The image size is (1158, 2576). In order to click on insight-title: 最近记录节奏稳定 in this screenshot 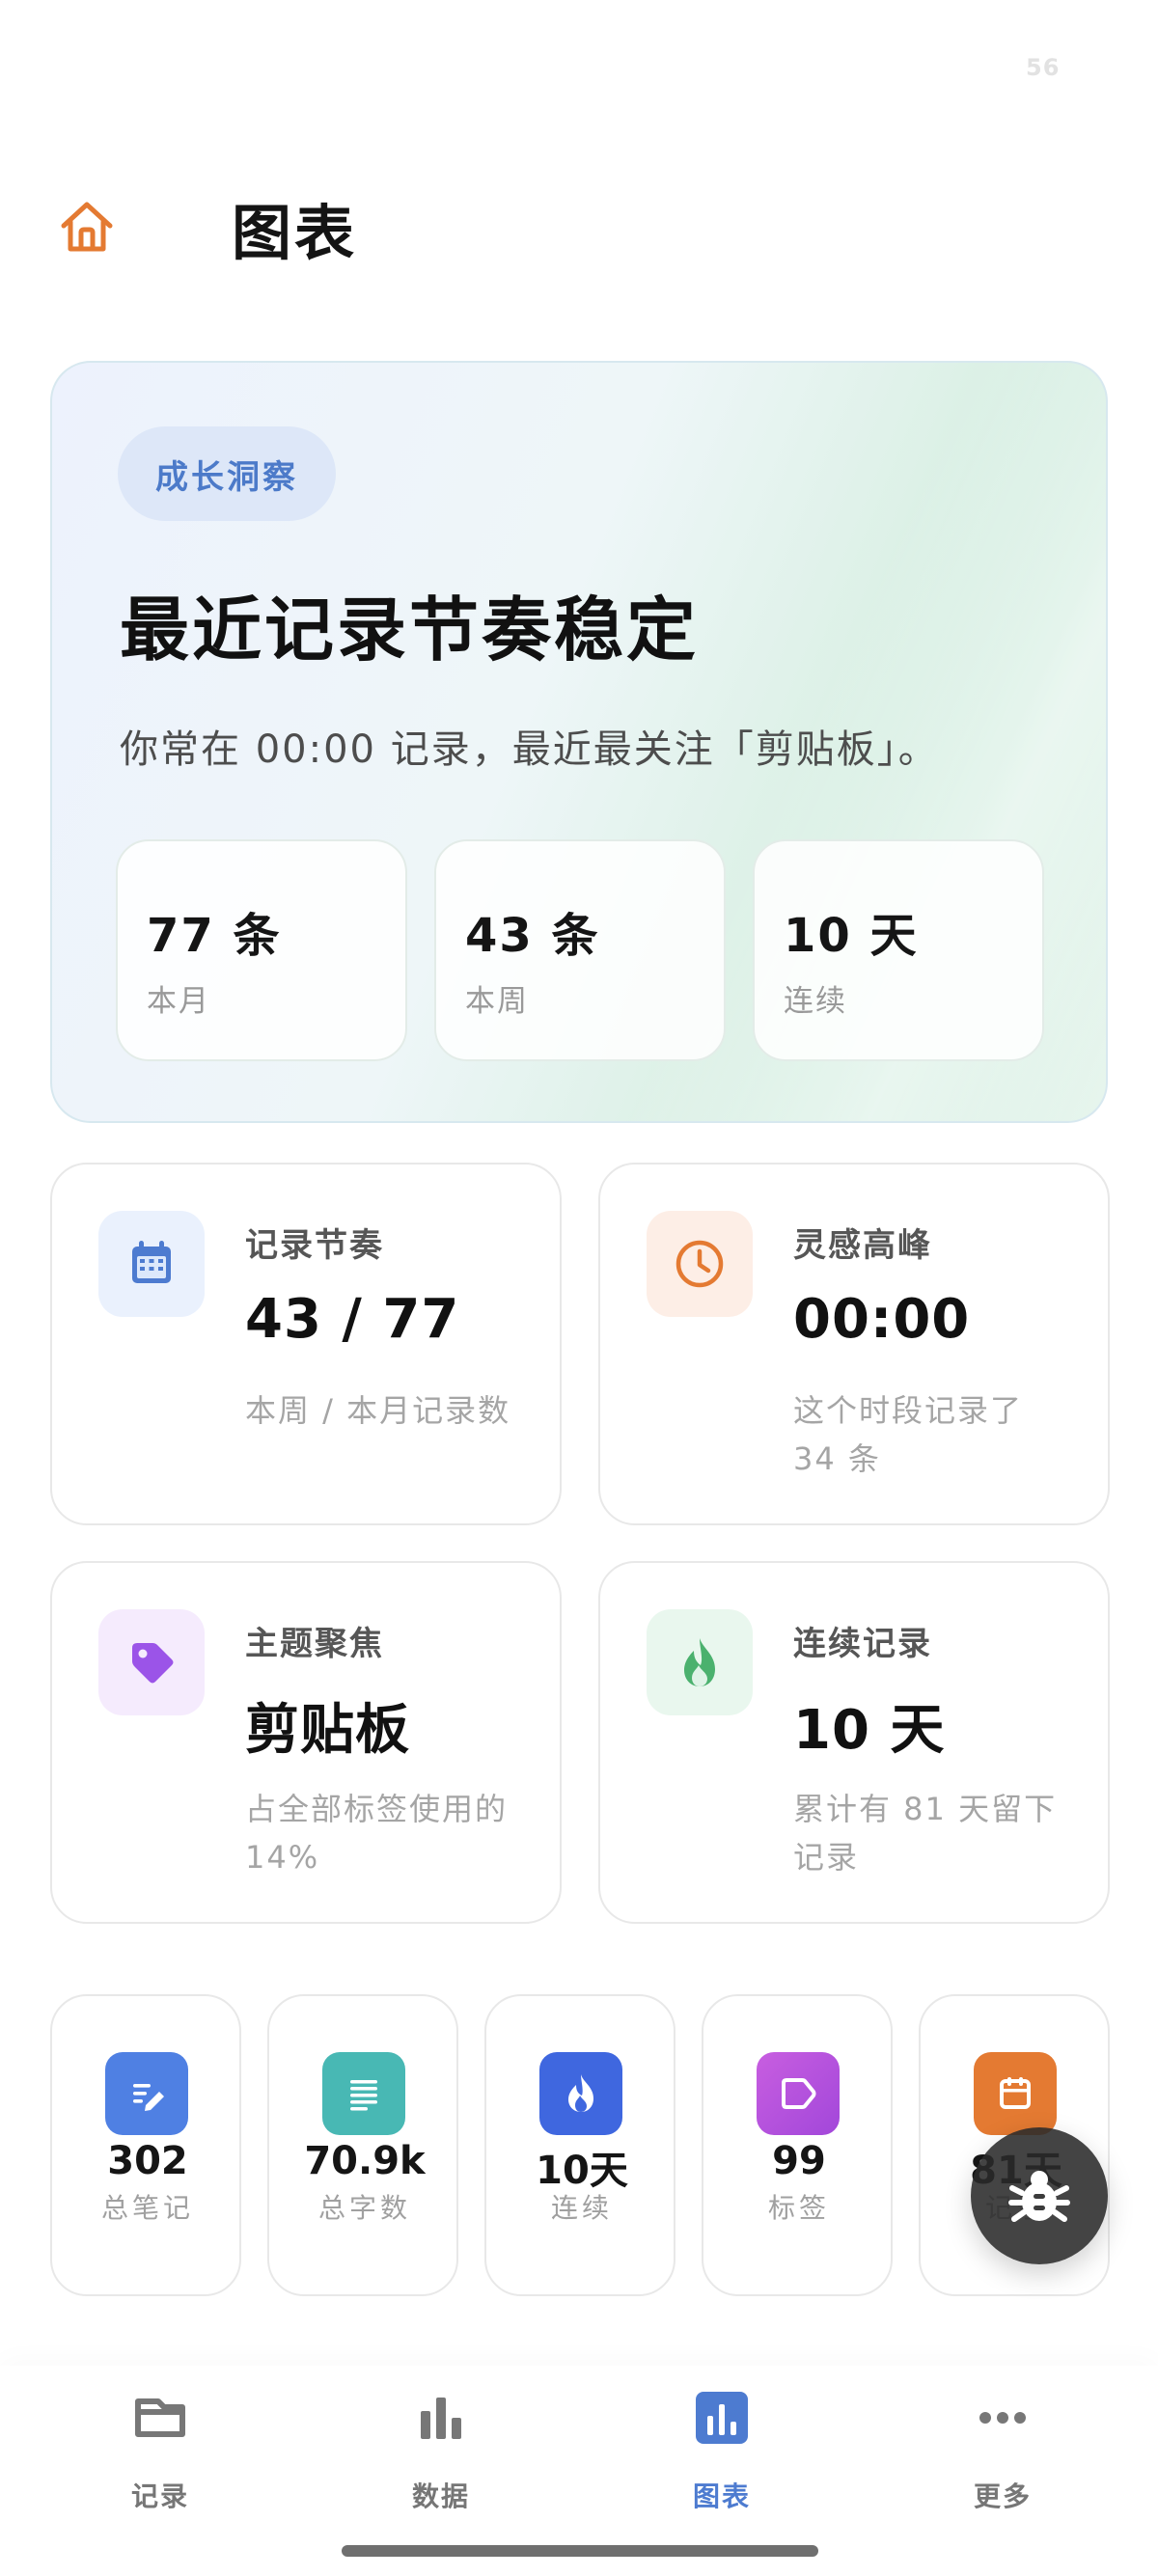, I will do `click(410, 630)`.